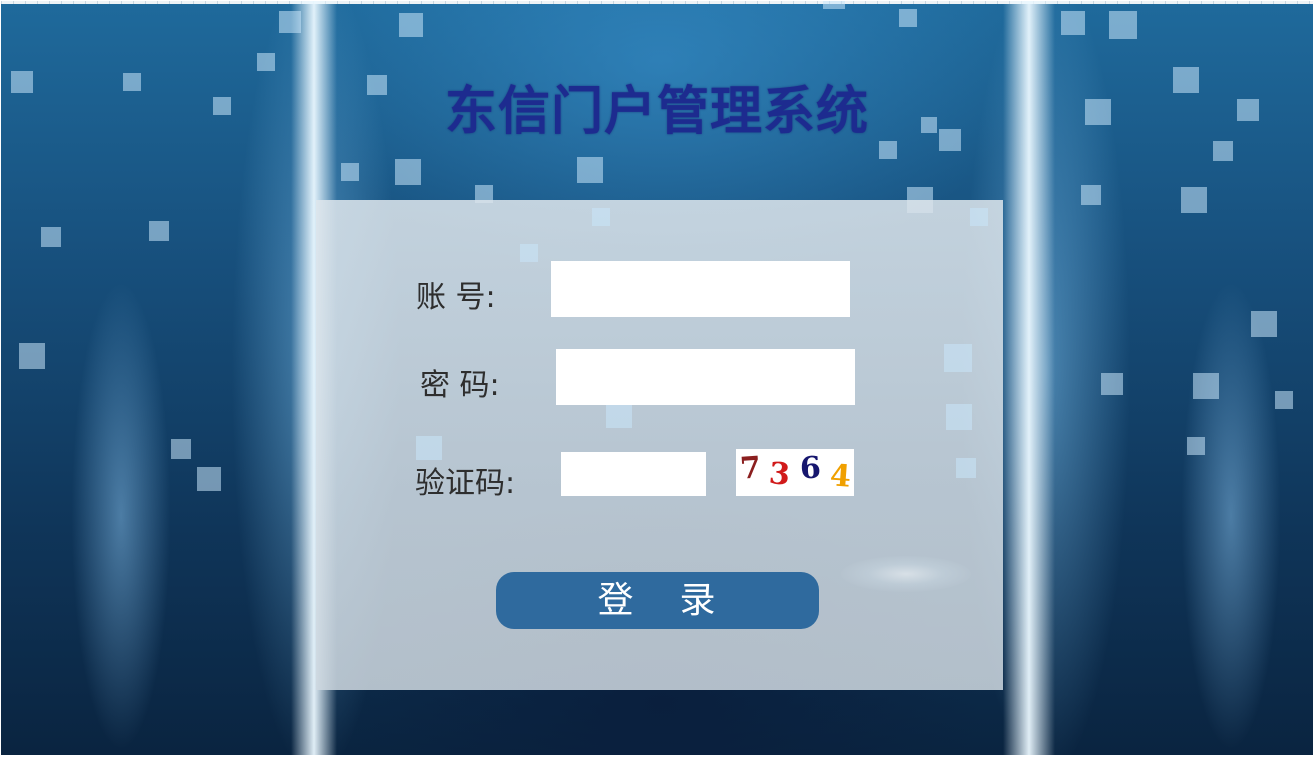 This screenshot has height=757, width=1314. What do you see at coordinates (460, 385) in the screenshot?
I see `password-label: 密 码:` at bounding box center [460, 385].